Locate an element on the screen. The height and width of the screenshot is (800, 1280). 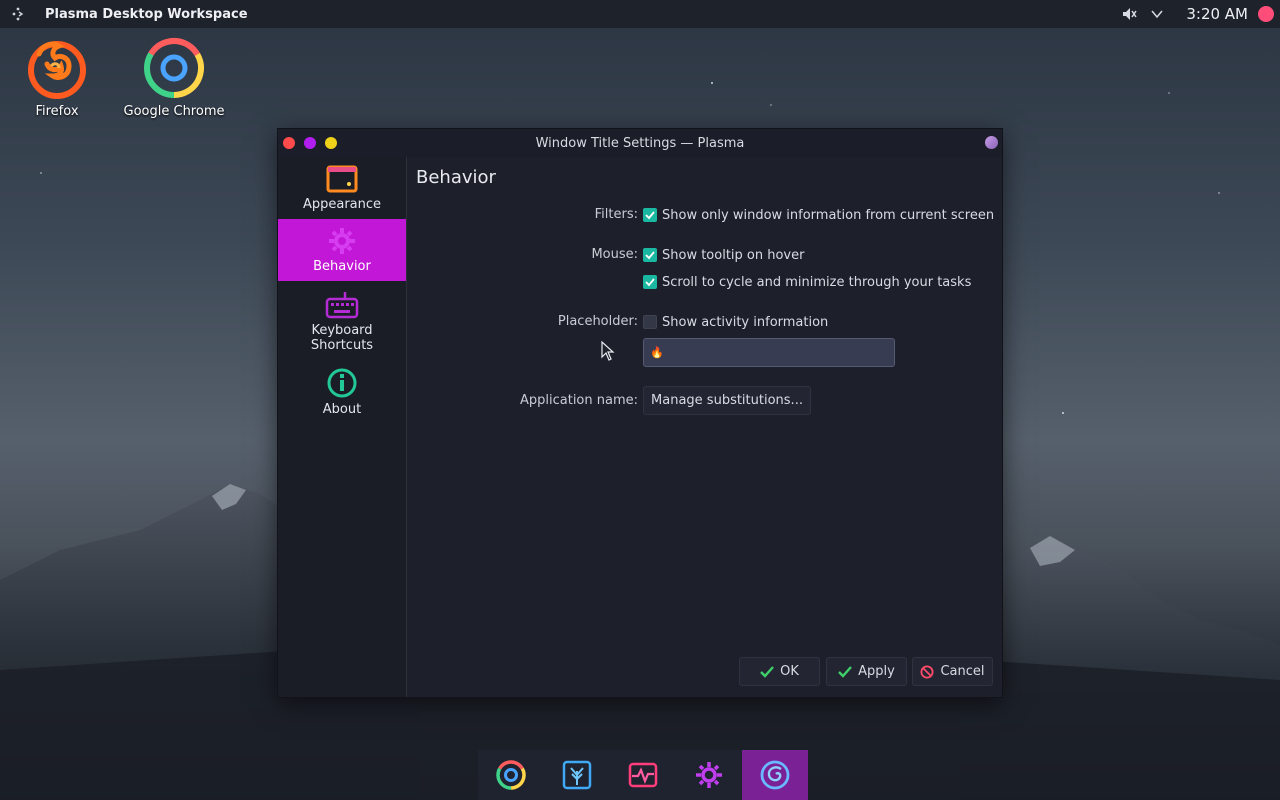
system-monitor-icon is located at coordinates (643, 775).